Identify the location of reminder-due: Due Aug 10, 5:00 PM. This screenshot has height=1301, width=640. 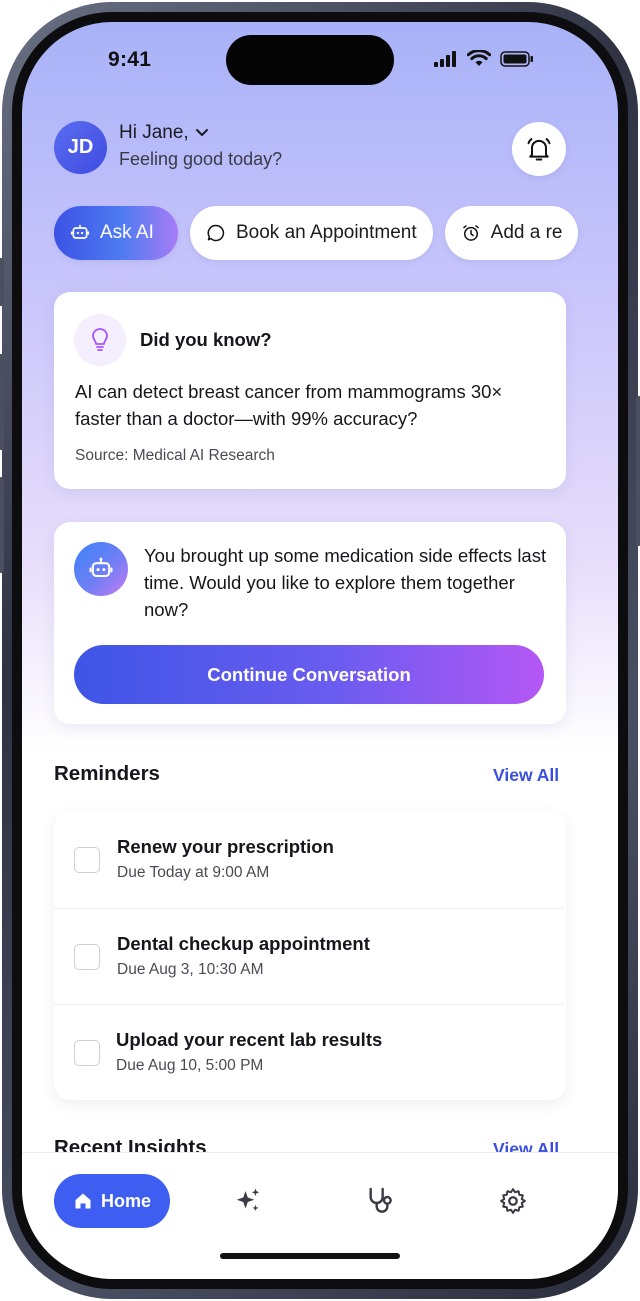
(190, 1065).